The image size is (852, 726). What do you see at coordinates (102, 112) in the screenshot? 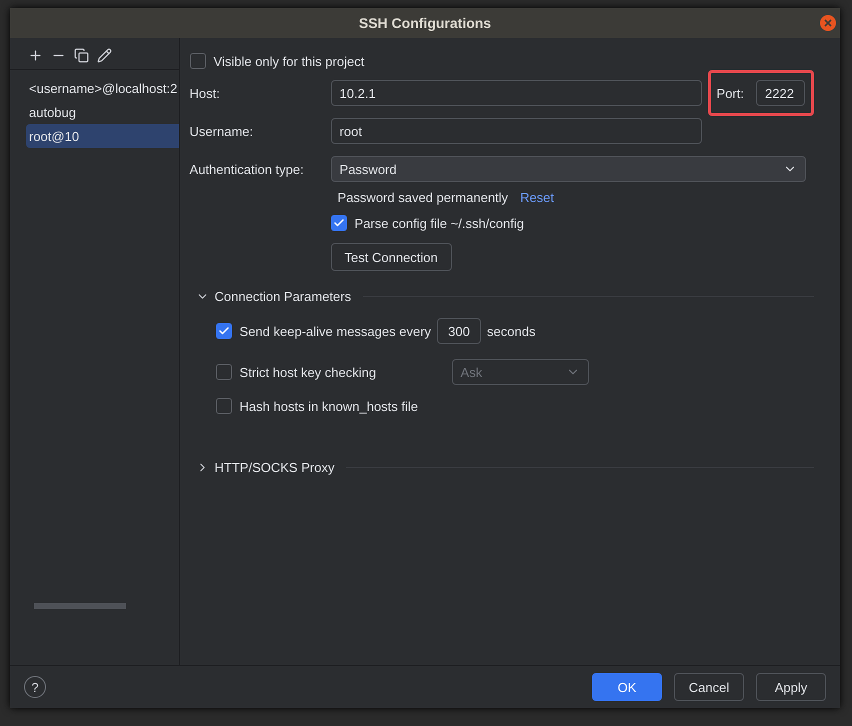
I see `configuration-item: autobug` at bounding box center [102, 112].